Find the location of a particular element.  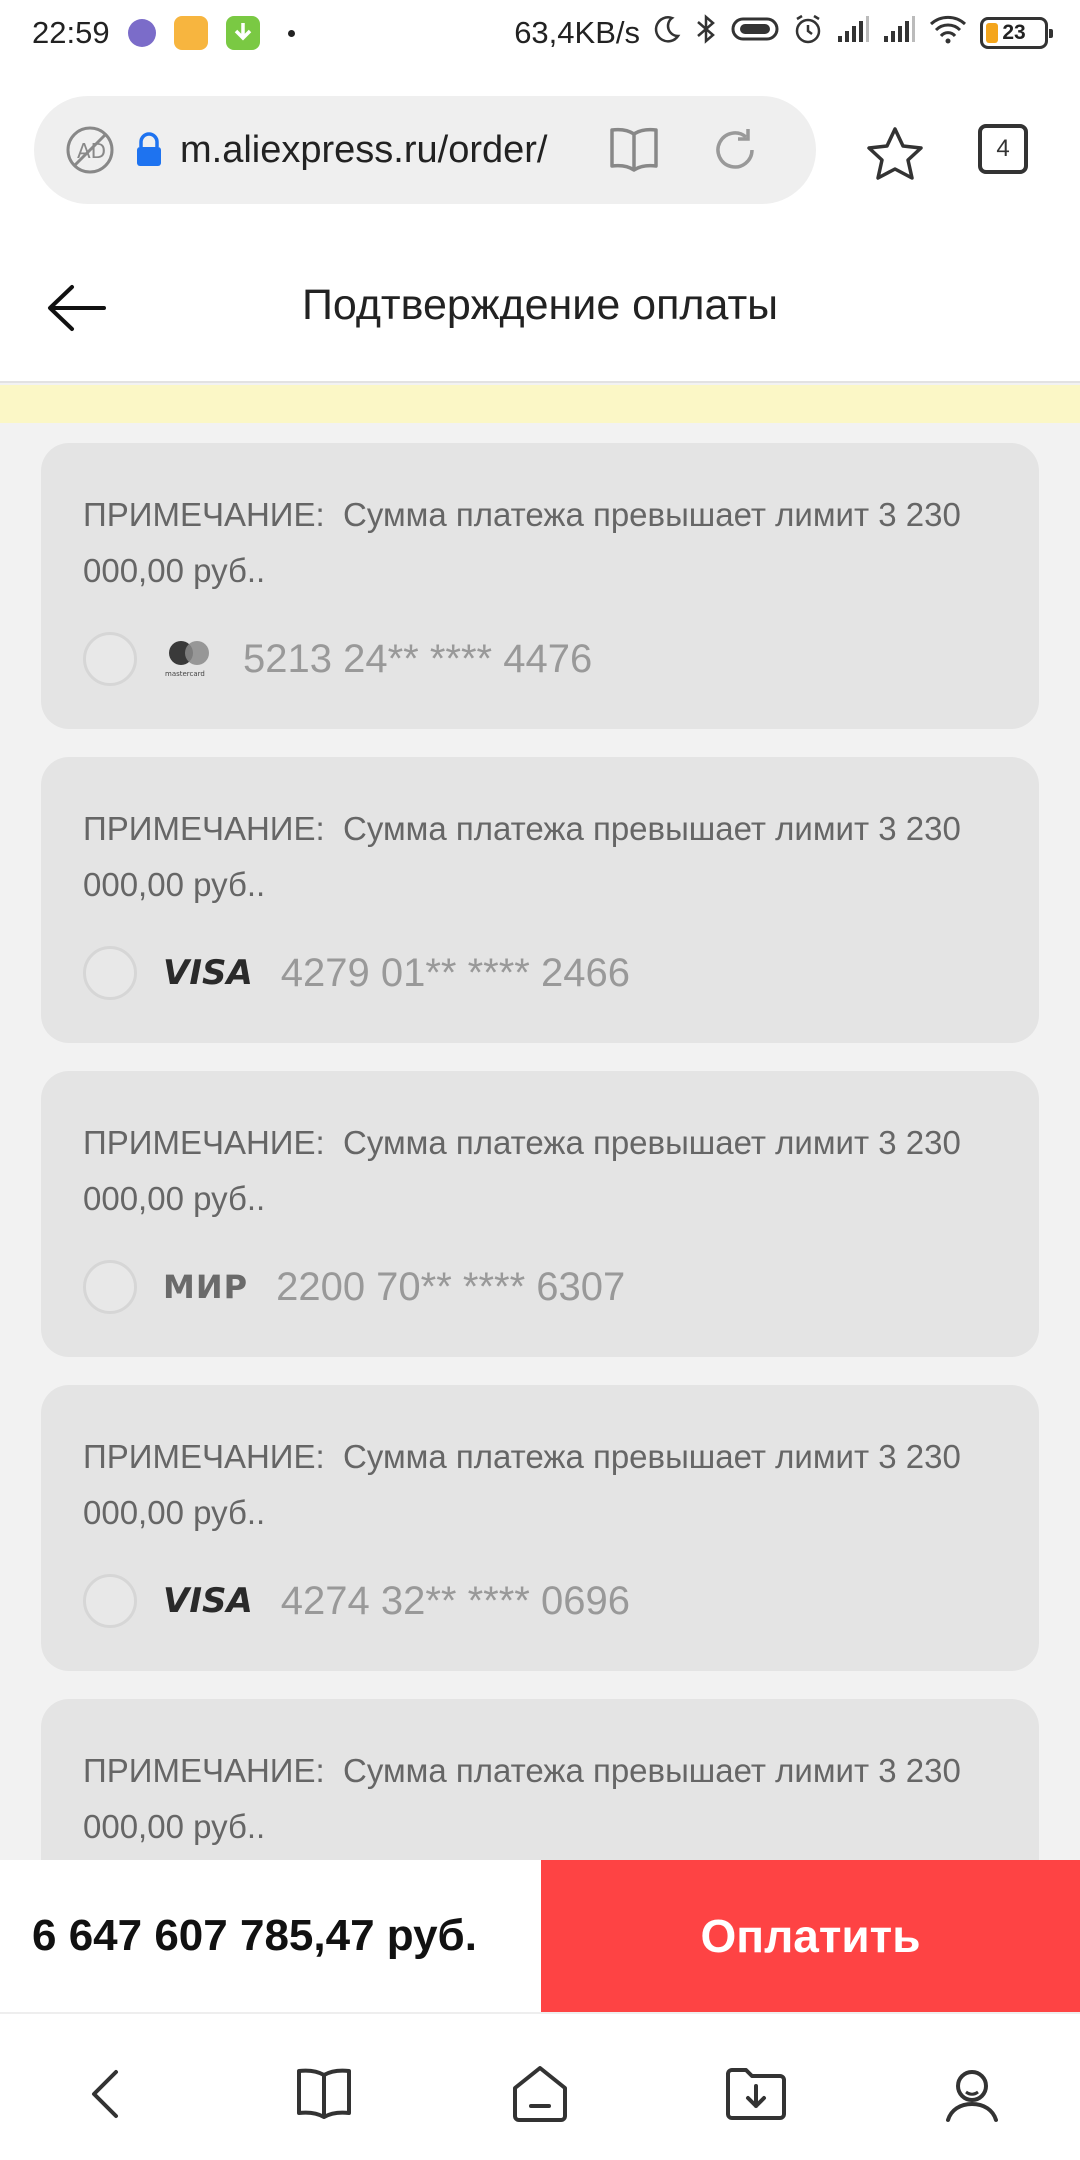

nav-downloads-button is located at coordinates (756, 2094).